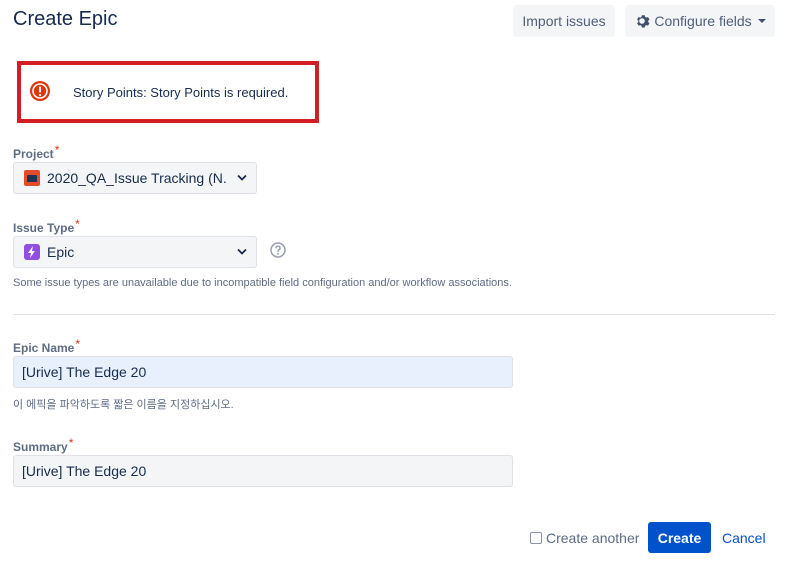 The height and width of the screenshot is (565, 789). What do you see at coordinates (744, 538) in the screenshot?
I see `cancel-link: Cancel` at bounding box center [744, 538].